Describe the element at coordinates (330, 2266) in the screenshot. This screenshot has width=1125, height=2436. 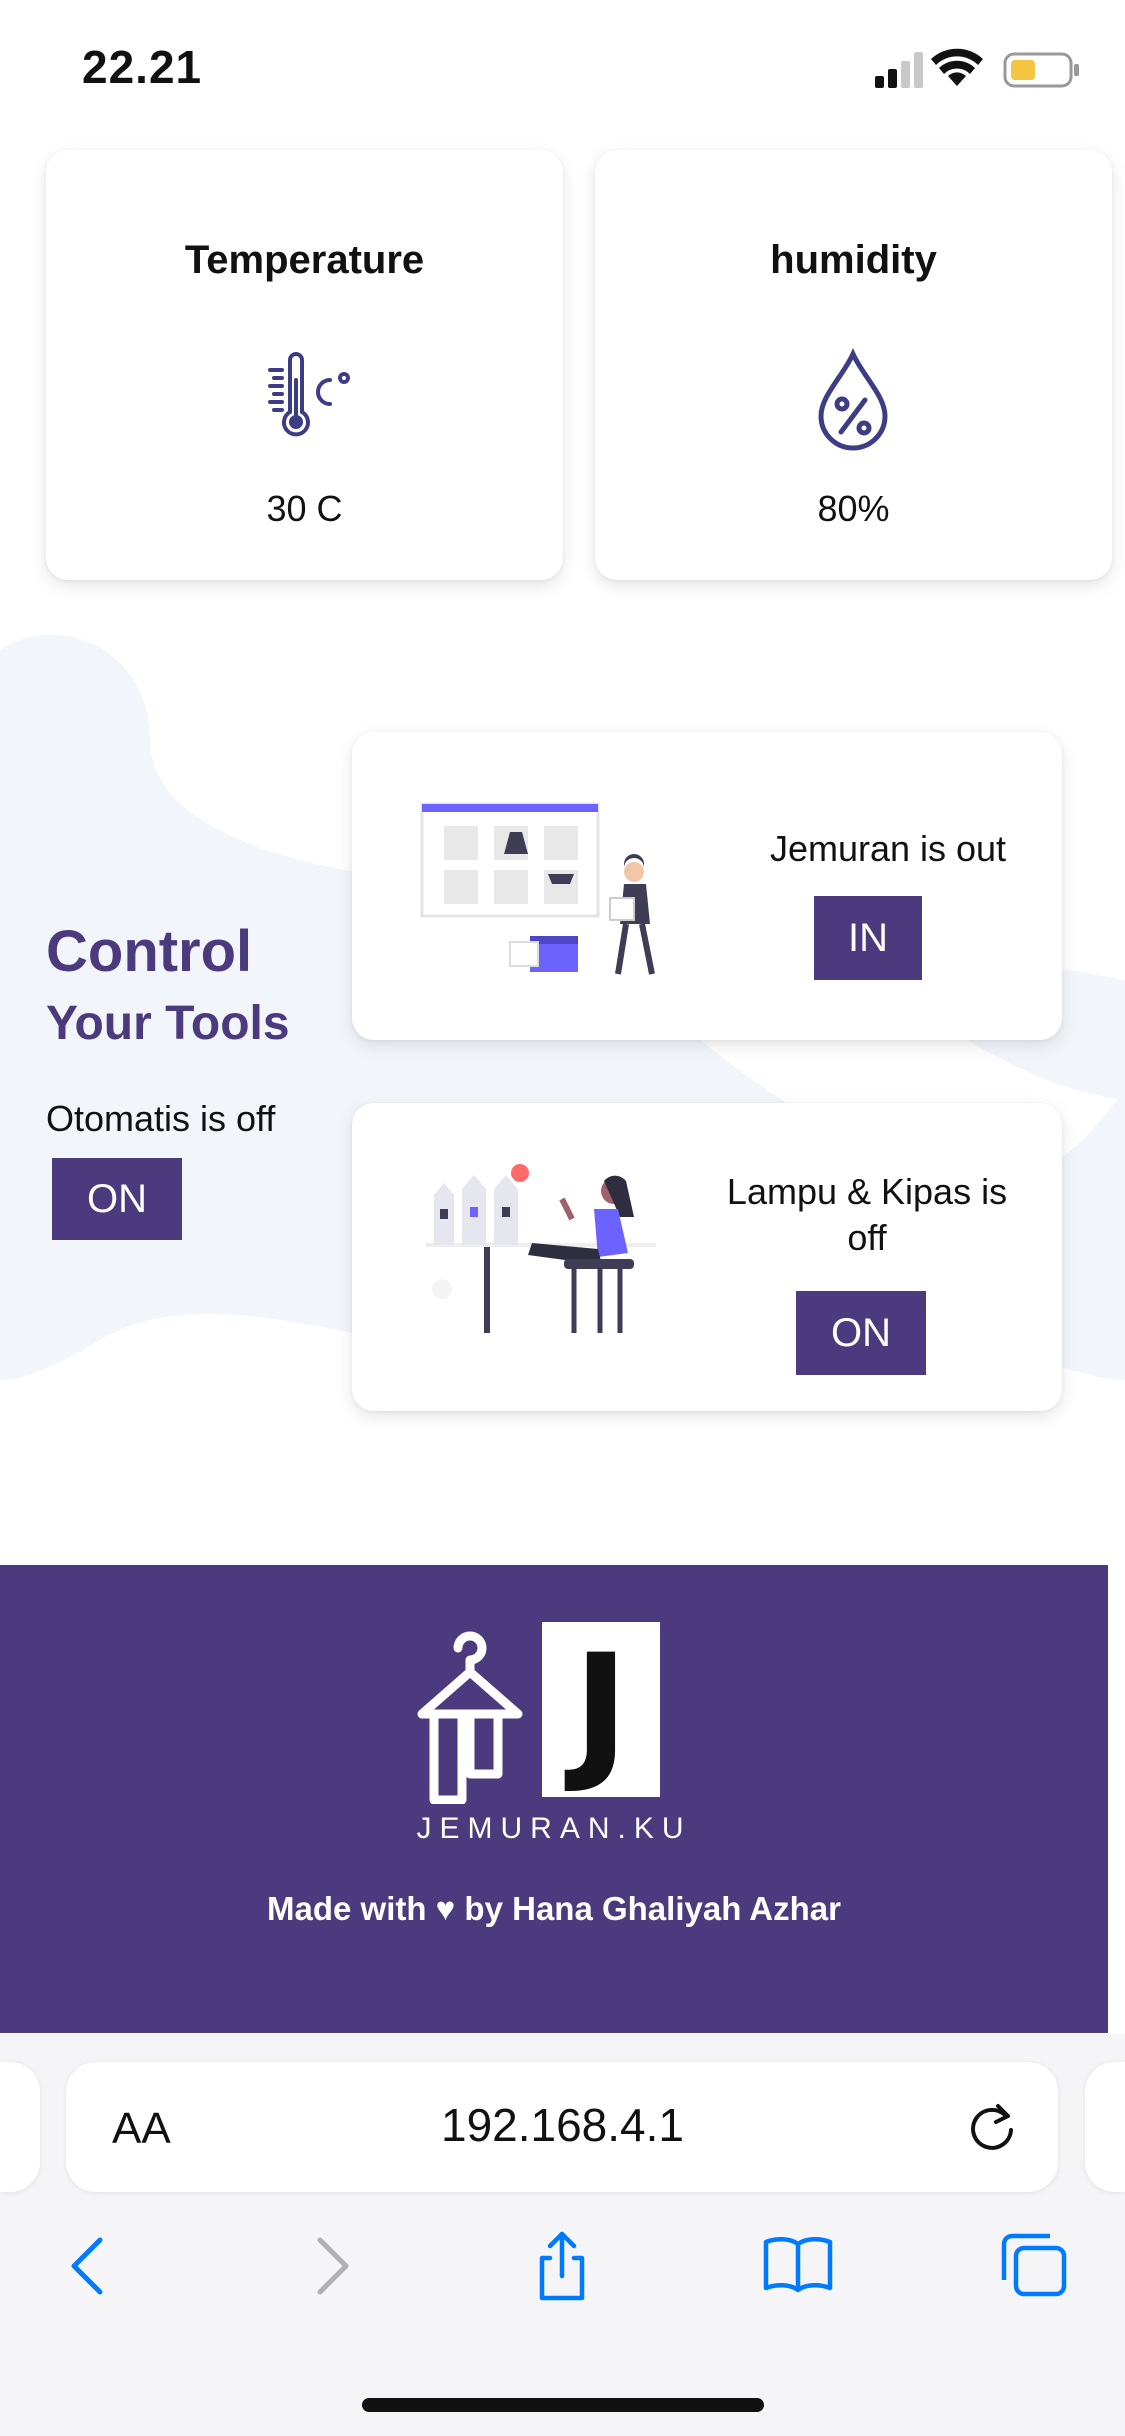
I see `forward-icon` at that location.